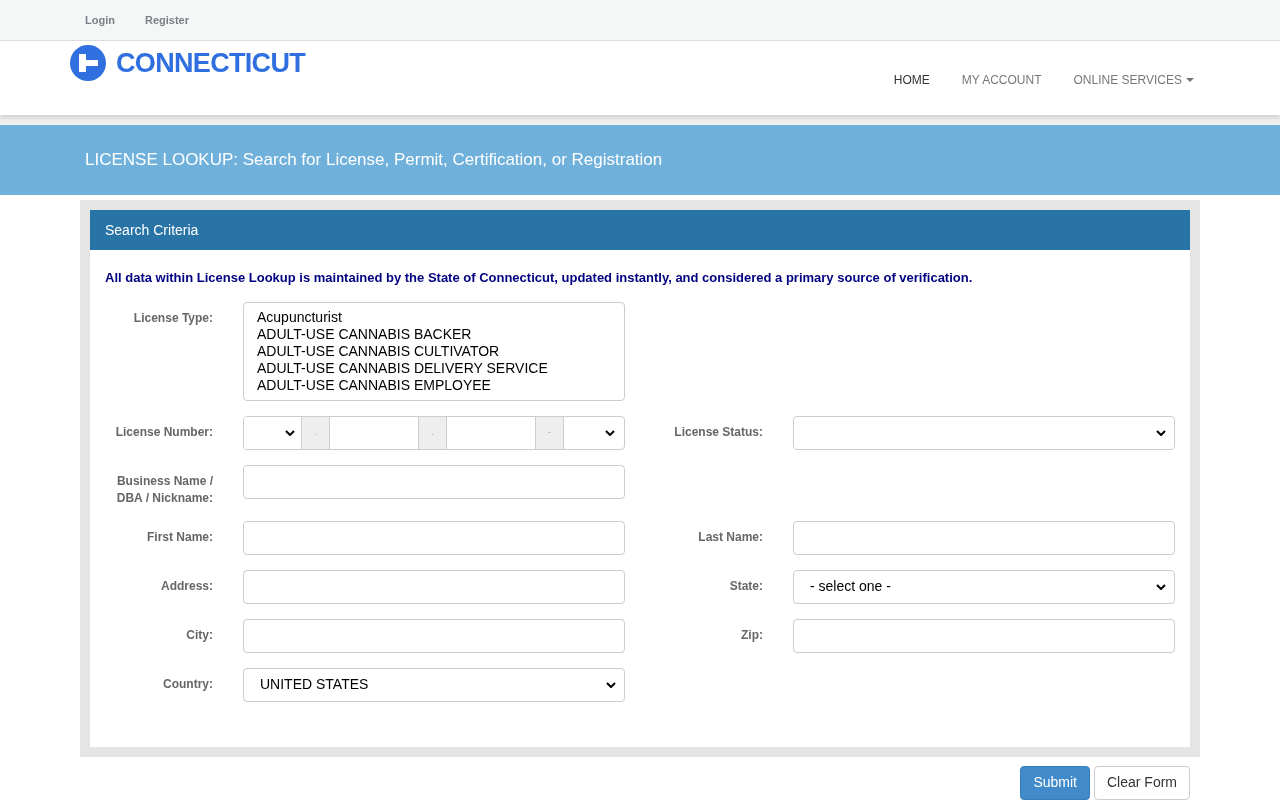  What do you see at coordinates (100, 20) in the screenshot?
I see `top-link: Login` at bounding box center [100, 20].